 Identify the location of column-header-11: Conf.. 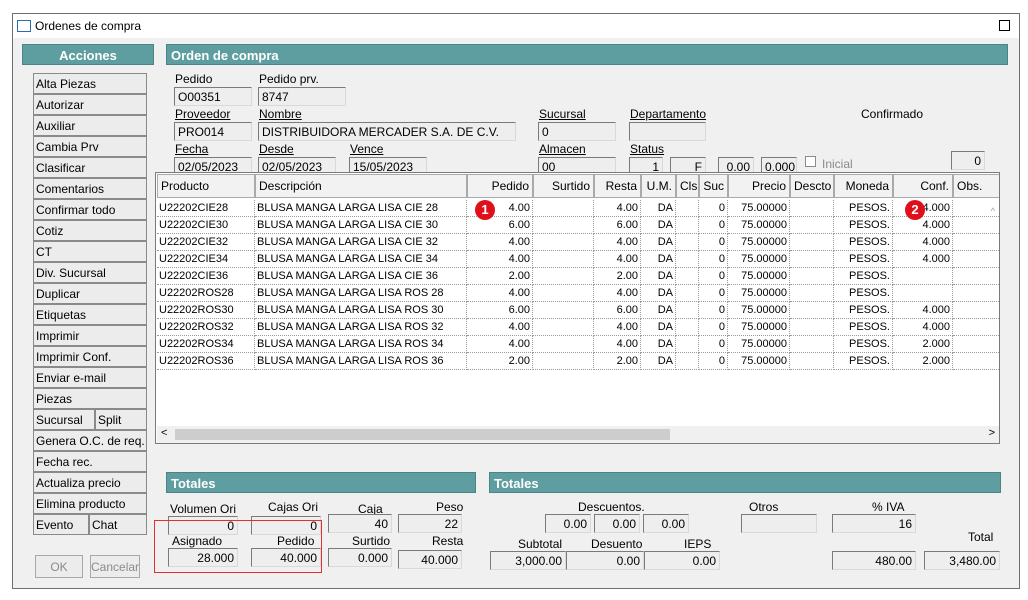
(923, 186).